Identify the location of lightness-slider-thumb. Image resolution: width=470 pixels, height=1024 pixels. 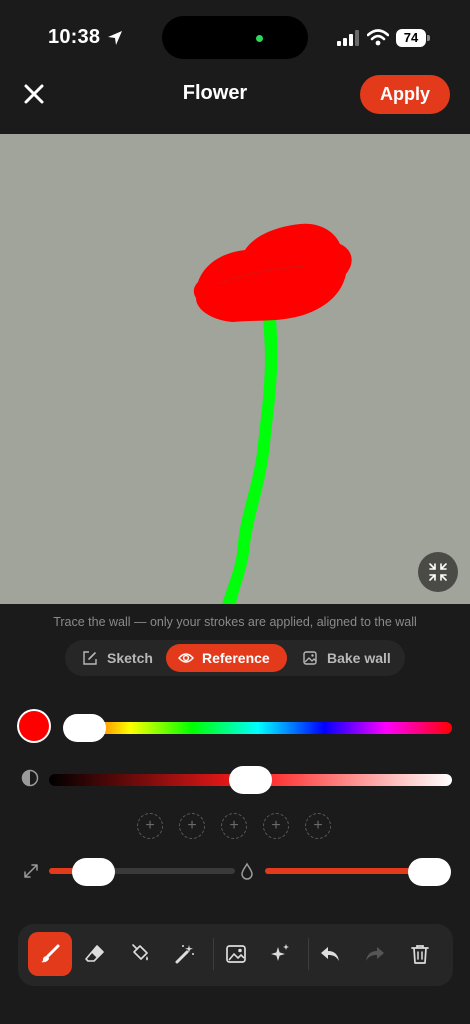
(250, 780).